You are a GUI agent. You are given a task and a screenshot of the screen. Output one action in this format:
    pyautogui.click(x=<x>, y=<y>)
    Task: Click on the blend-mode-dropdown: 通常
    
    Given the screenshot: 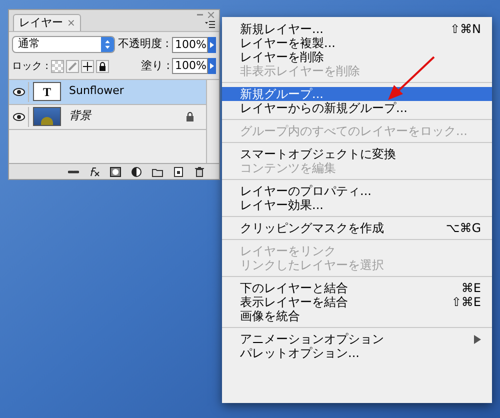 What is the action you would take?
    pyautogui.click(x=63, y=44)
    